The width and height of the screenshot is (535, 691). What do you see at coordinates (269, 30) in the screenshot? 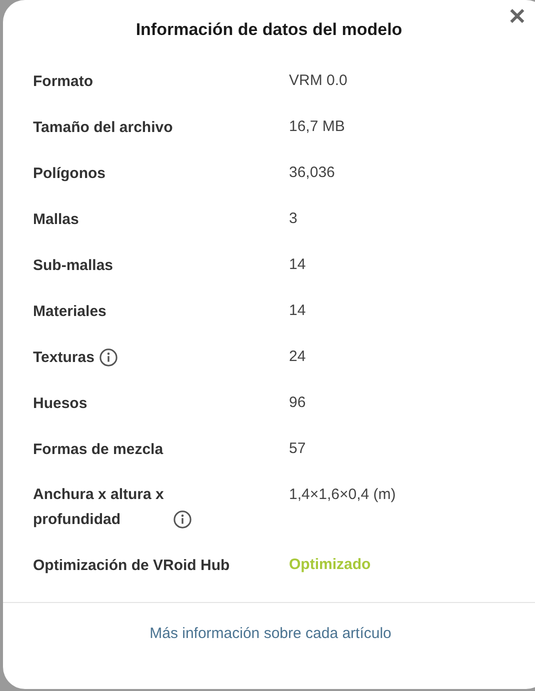
I see `dialog-title: Información de datos del modelo` at bounding box center [269, 30].